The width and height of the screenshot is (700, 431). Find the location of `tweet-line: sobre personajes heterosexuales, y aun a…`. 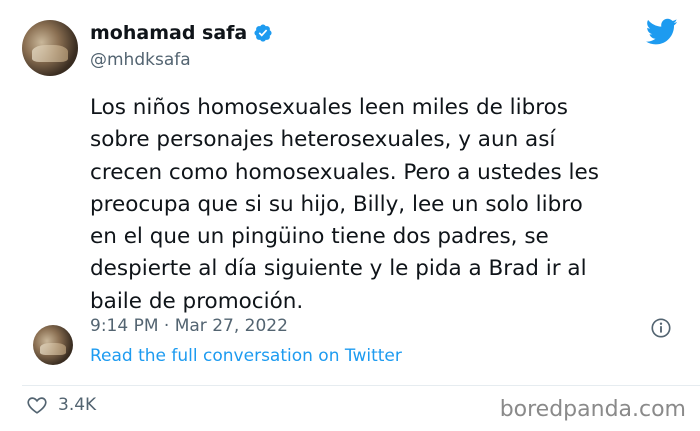

tweet-line: sobre personajes heterosexuales, y aun a… is located at coordinates (323, 140).